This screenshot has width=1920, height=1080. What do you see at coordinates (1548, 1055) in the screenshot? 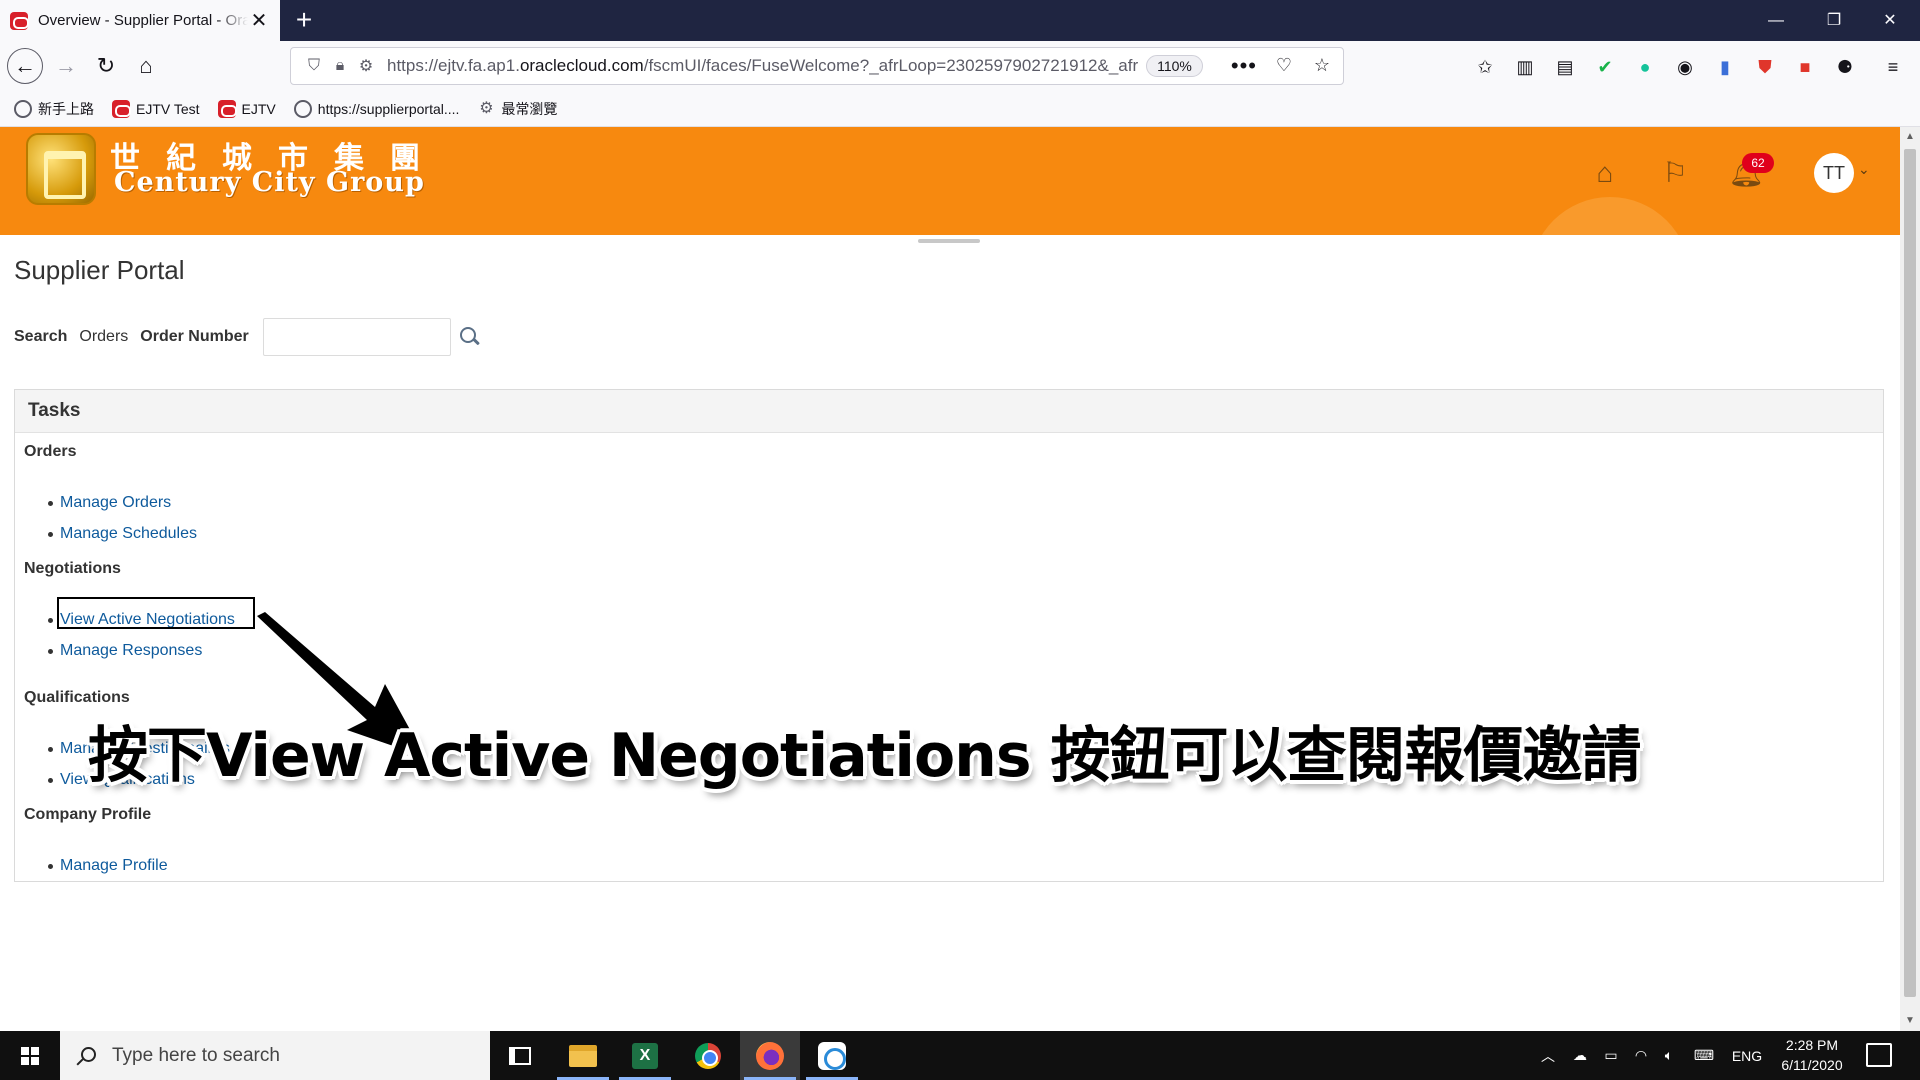
I see `show-hidden-icons-chevron-icon: ︿` at bounding box center [1548, 1055].